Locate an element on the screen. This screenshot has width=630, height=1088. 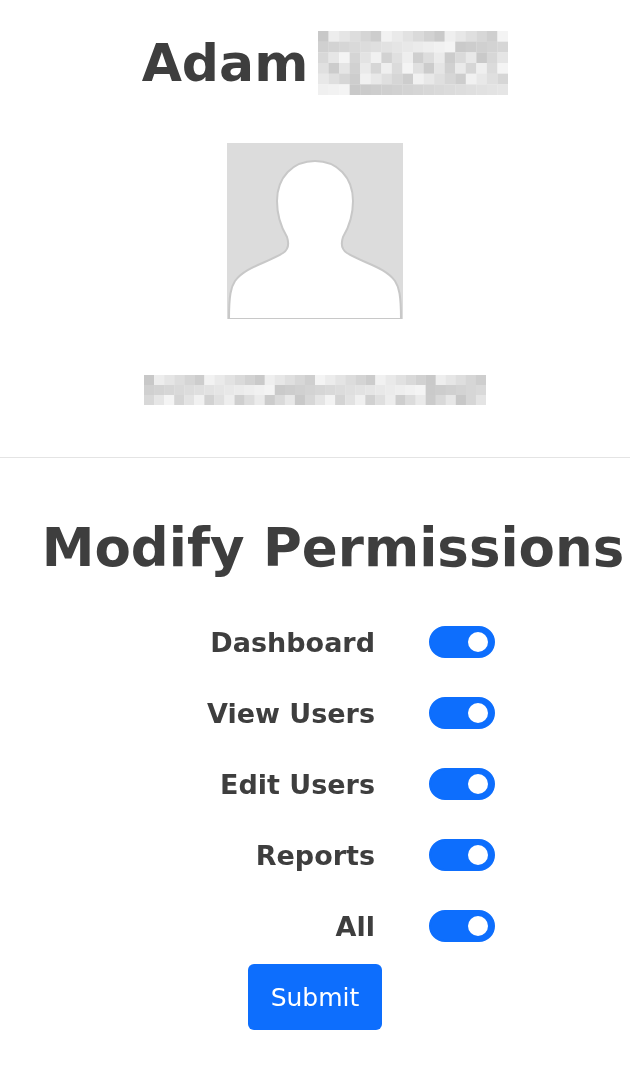
section-title: Modify Permissions is located at coordinates (333, 548).